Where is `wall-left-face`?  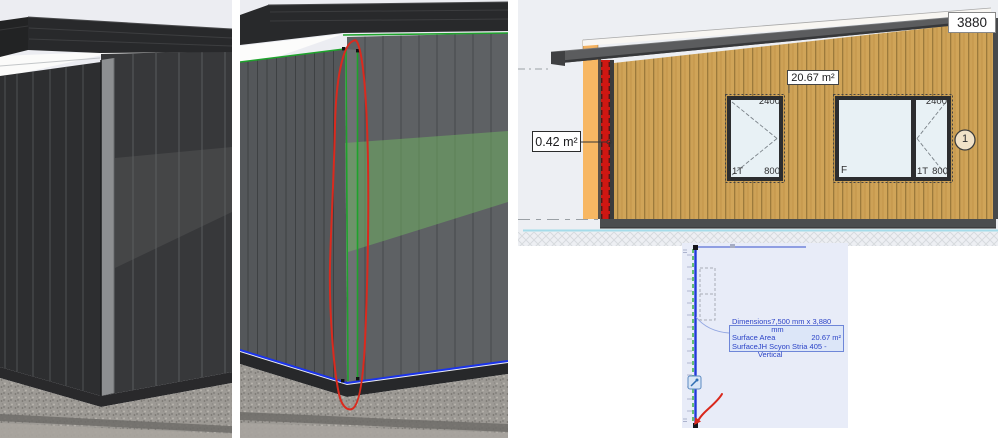
wall-left-face is located at coordinates (50, 229).